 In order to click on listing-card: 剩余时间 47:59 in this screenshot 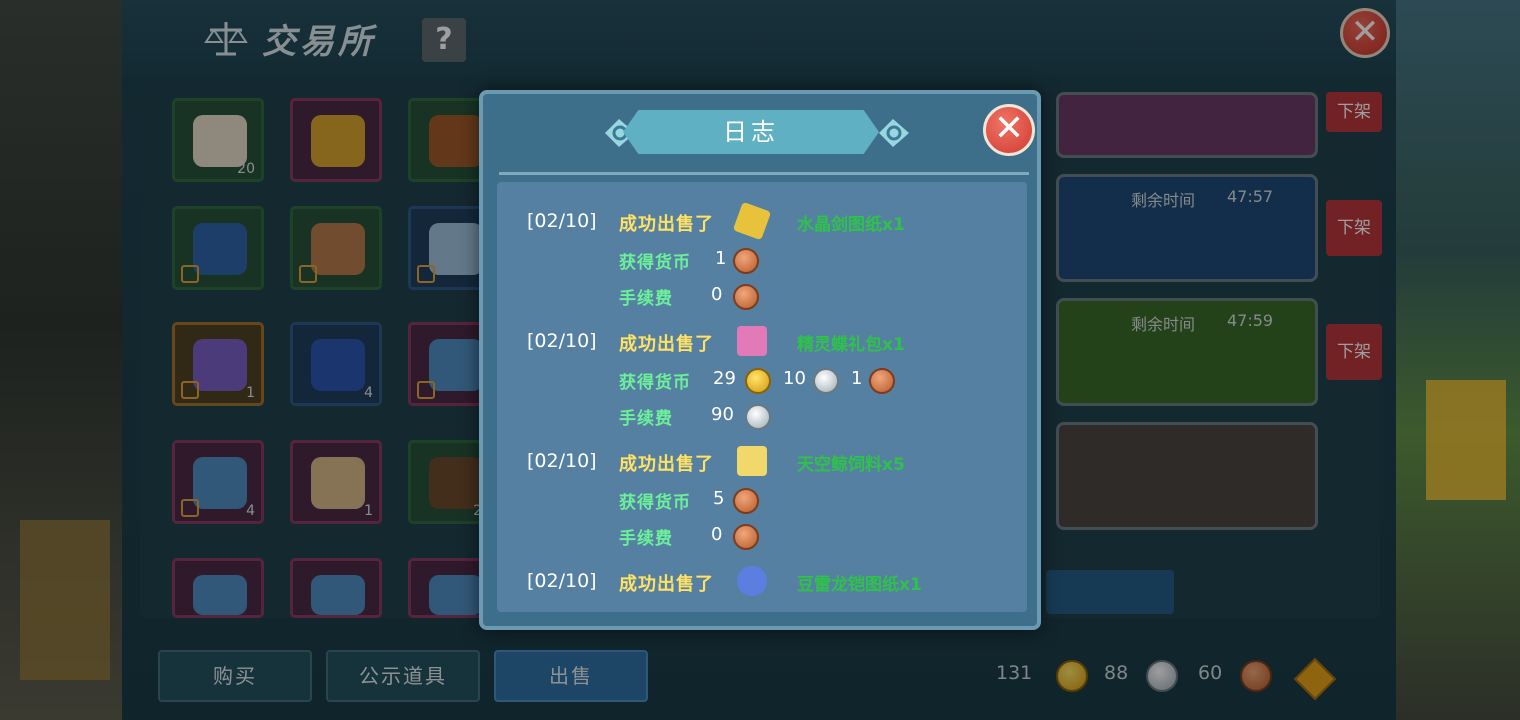, I will do `click(1187, 352)`.